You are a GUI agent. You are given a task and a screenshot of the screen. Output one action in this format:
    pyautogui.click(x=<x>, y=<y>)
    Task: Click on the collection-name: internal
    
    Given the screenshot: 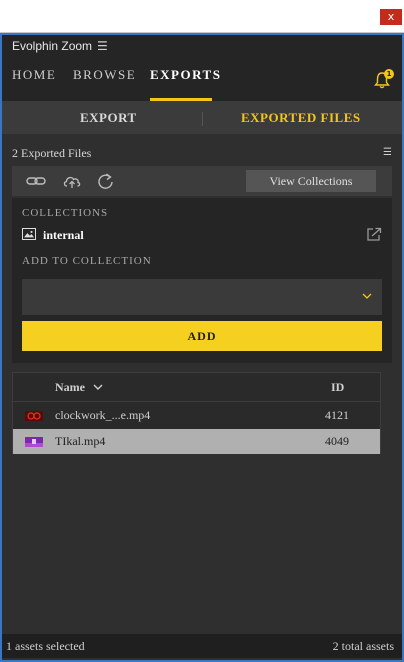 What is the action you would take?
    pyautogui.click(x=63, y=235)
    